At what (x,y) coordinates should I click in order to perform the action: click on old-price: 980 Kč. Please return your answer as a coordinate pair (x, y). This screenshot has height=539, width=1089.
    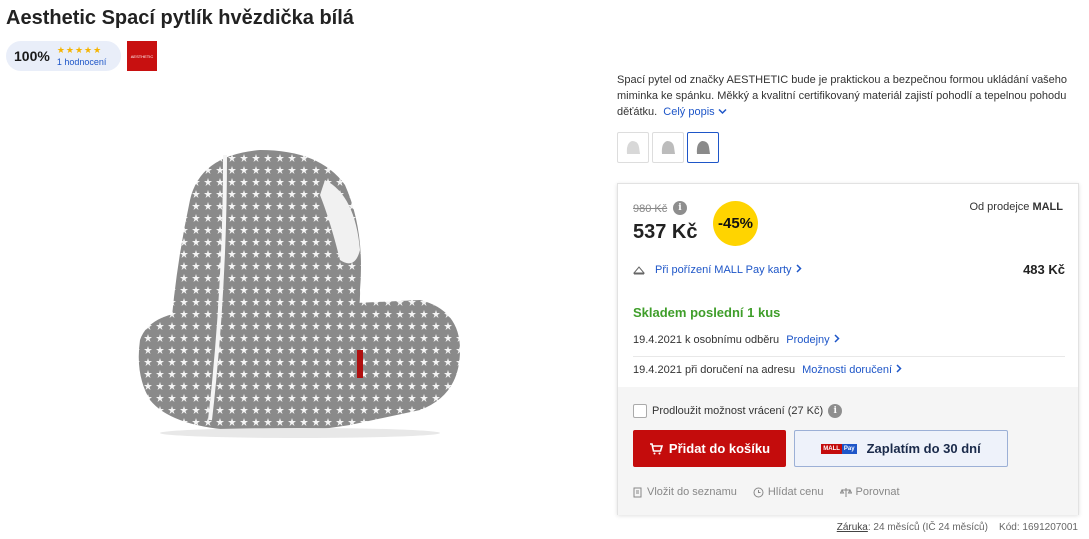
    Looking at the image, I should click on (650, 209).